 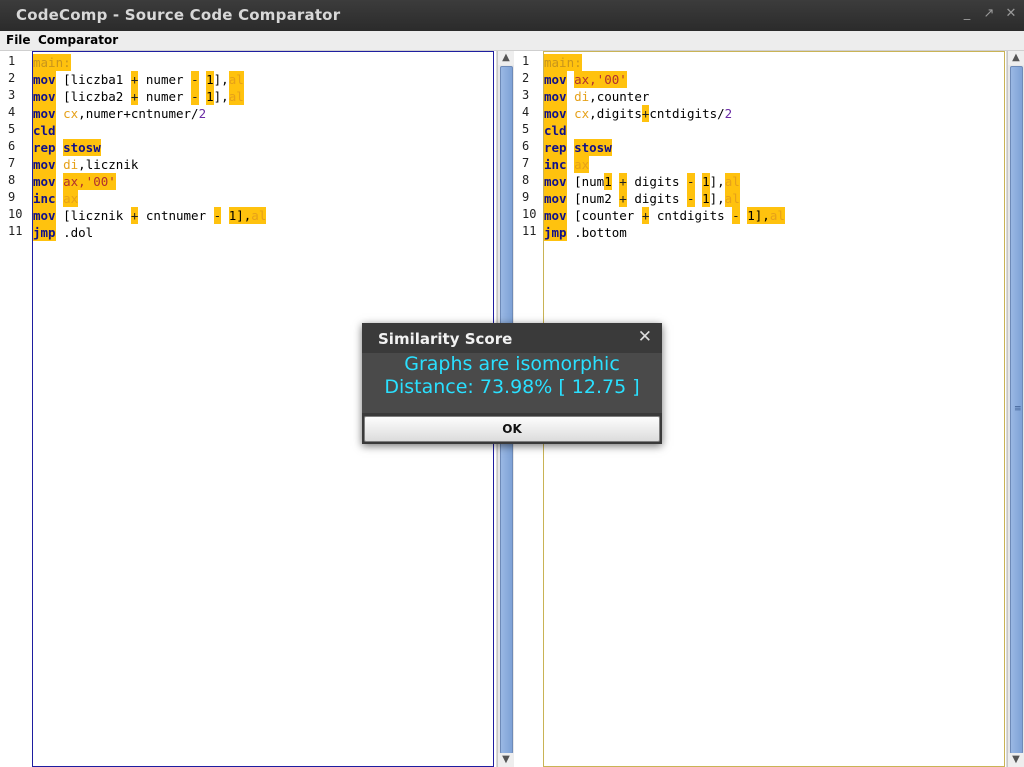 I want to click on code-line: mov ax,'00', so click(x=585, y=79).